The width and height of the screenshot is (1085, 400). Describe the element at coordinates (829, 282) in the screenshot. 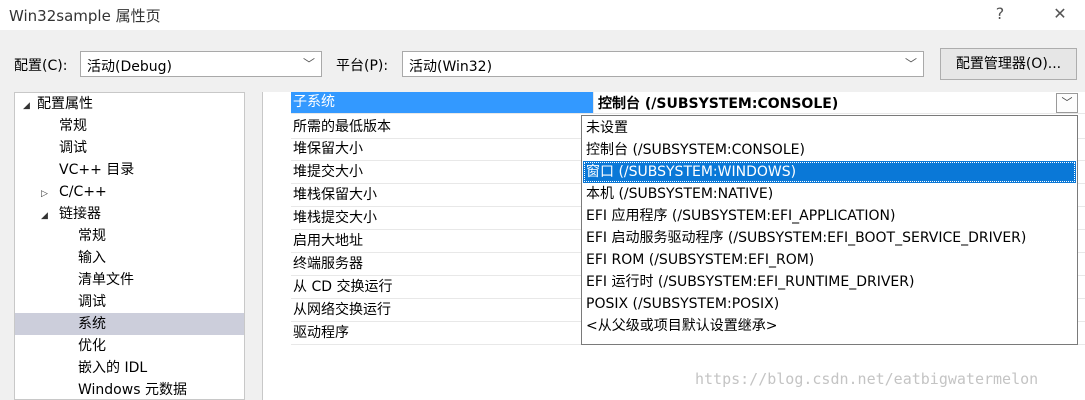

I see `dropdown-option: EFI 运行时 (/SUBSYSTEM:EFI_RUNTIME_DRIVER)` at that location.